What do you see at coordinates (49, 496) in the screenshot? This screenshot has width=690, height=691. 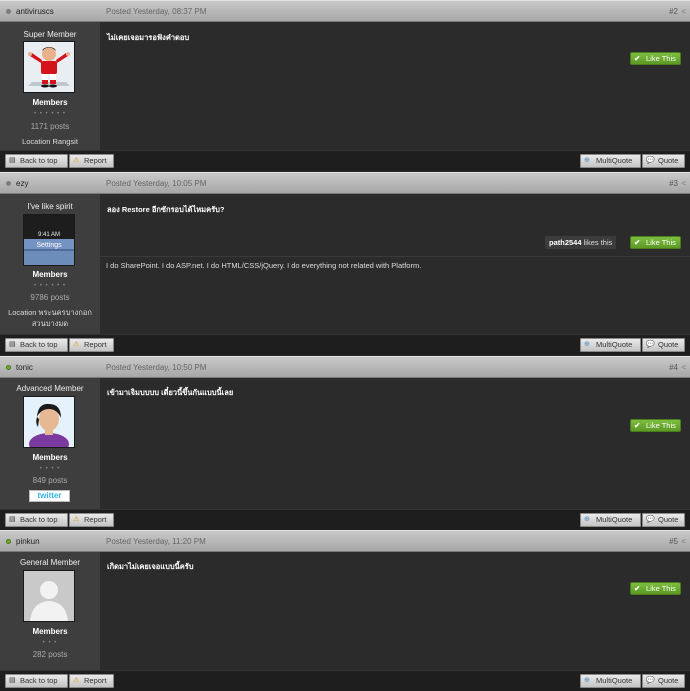 I see `twitter-badge-link: twitter` at bounding box center [49, 496].